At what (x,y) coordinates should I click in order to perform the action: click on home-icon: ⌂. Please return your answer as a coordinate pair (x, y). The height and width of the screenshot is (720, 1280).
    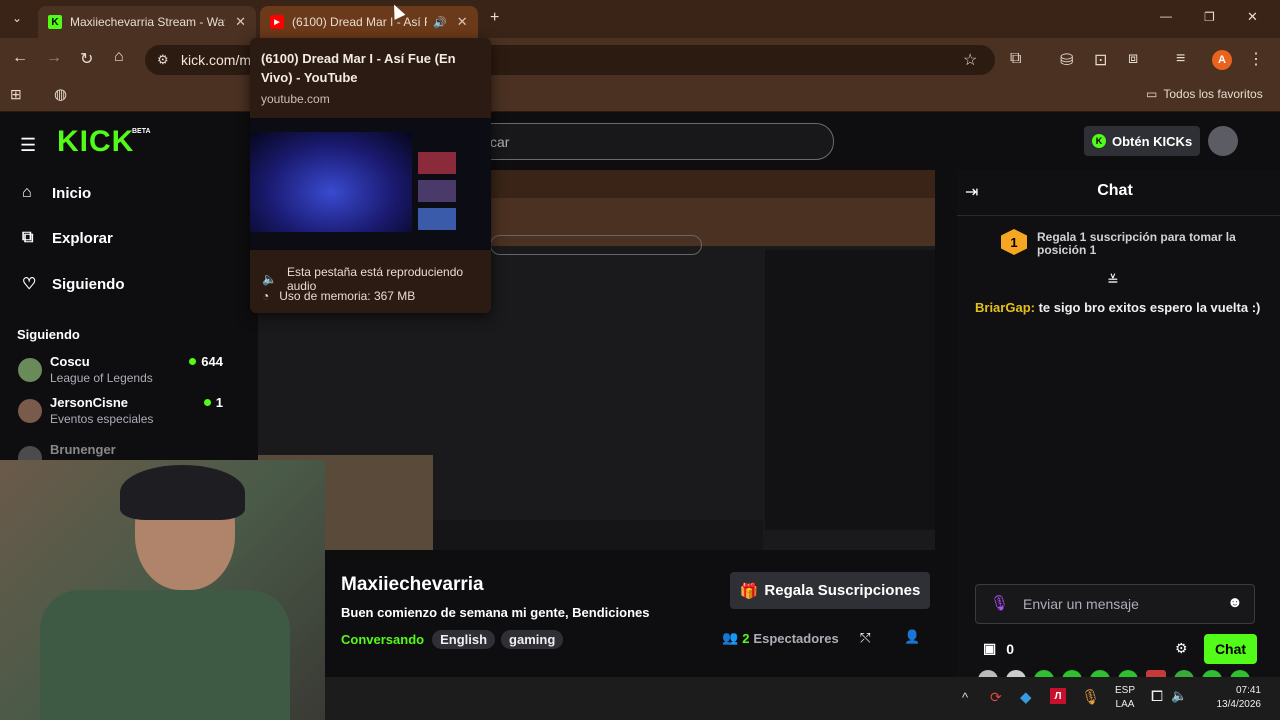
    Looking at the image, I should click on (119, 57).